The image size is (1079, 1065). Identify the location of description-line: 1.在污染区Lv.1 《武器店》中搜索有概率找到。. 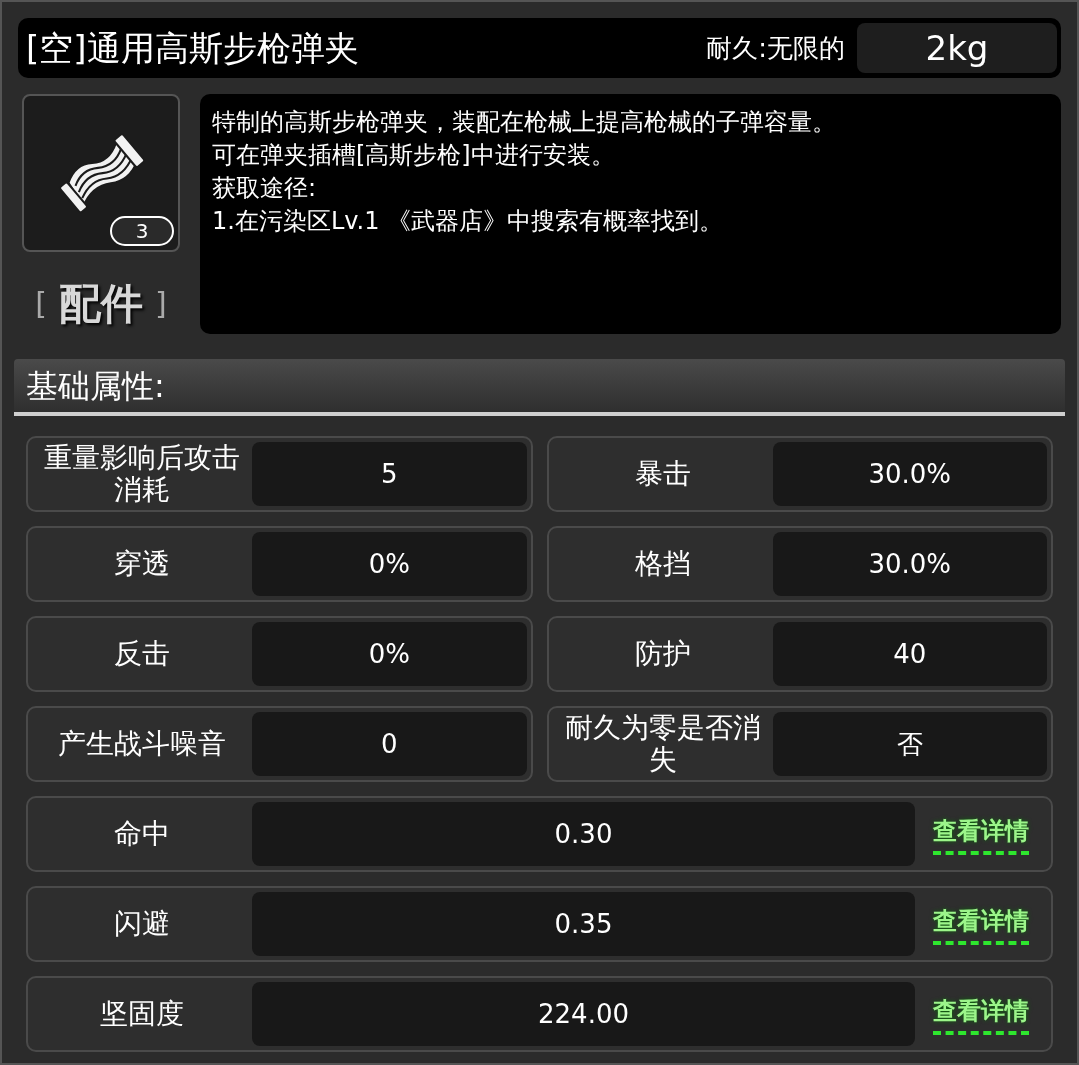
(468, 221).